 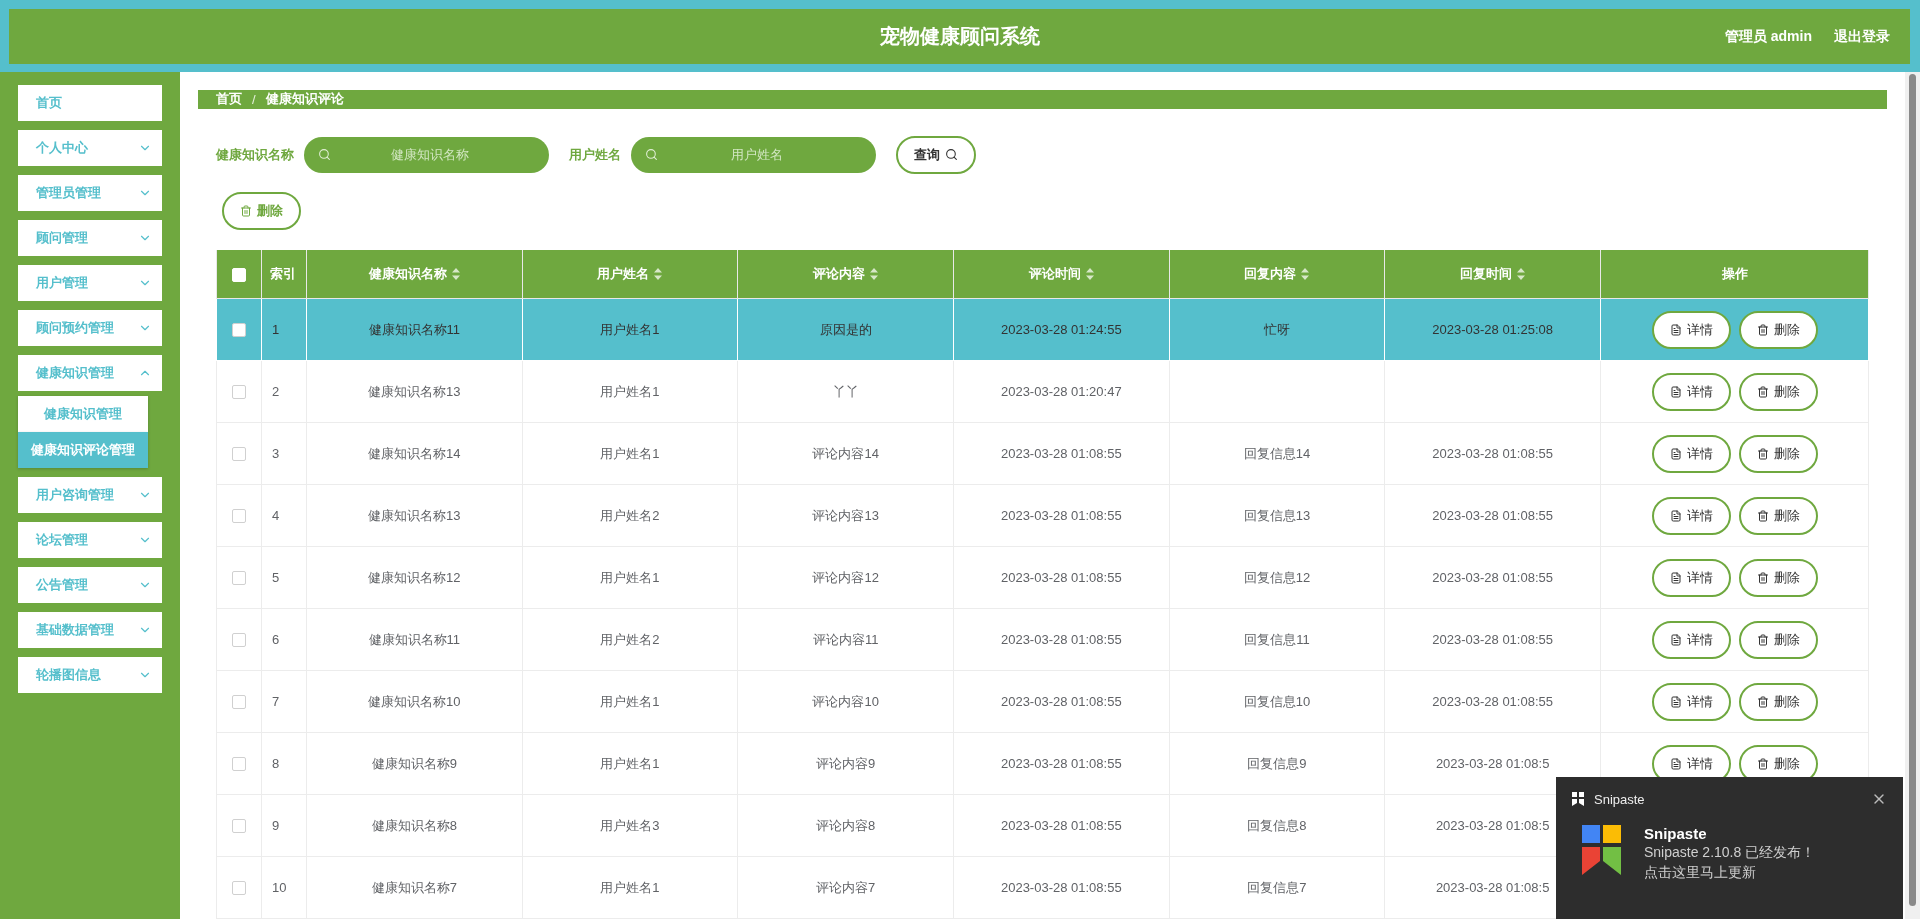 I want to click on table-cell: 6, so click(x=276, y=639).